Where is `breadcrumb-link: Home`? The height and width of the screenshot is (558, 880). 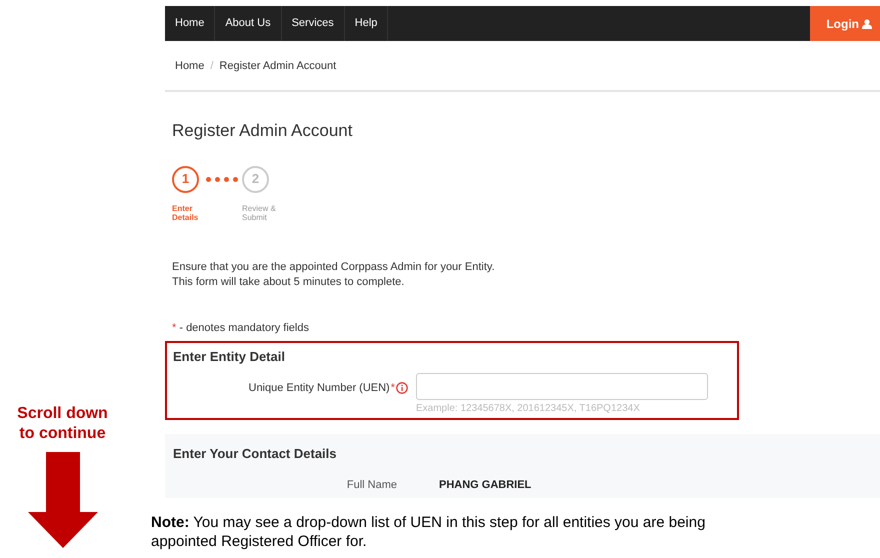
breadcrumb-link: Home is located at coordinates (189, 74).